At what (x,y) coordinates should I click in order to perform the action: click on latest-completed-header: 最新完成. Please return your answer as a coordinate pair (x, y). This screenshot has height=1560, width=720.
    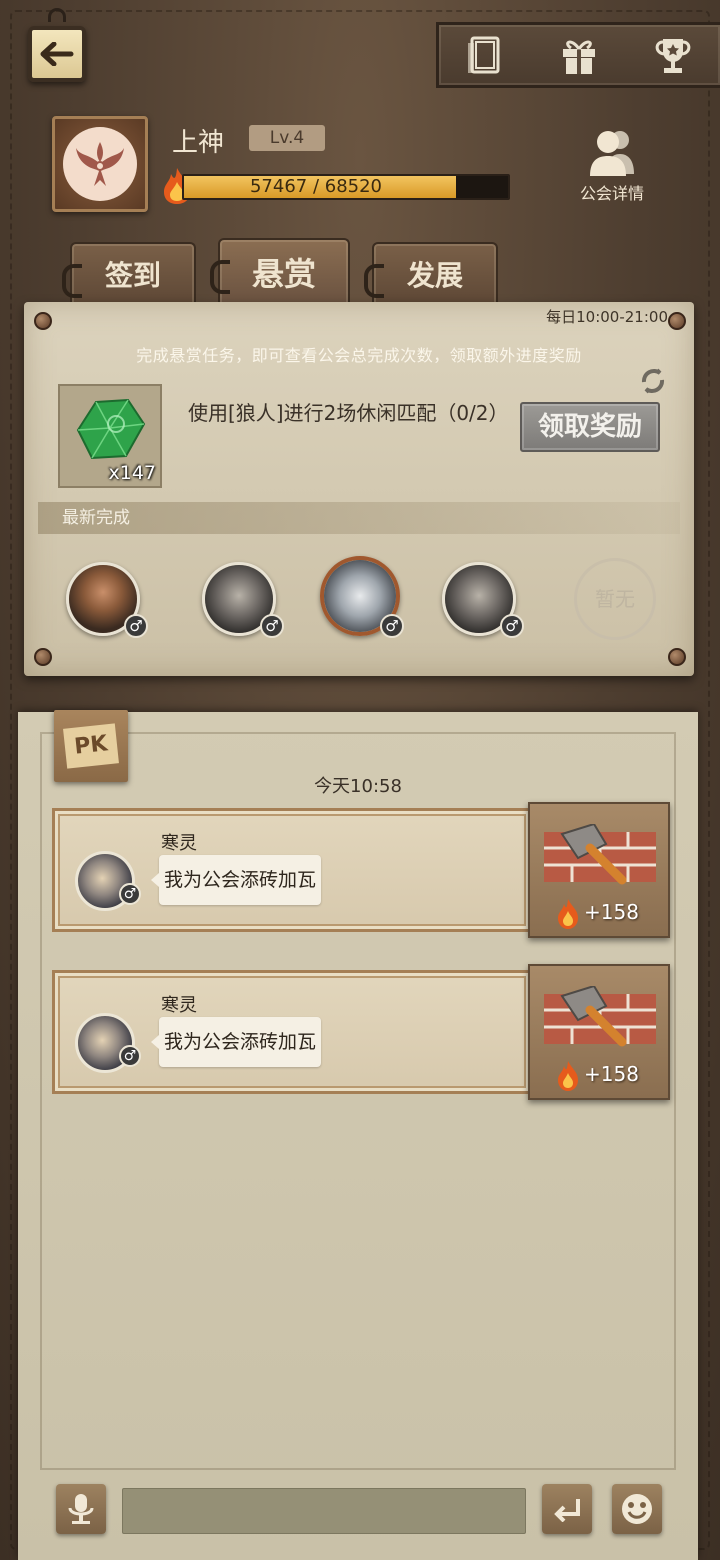
    Looking at the image, I should click on (359, 518).